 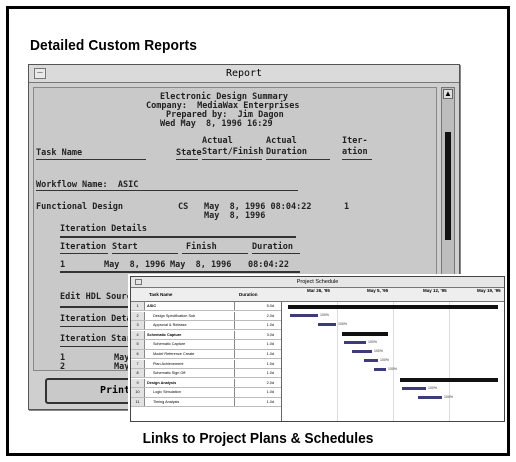 What do you see at coordinates (435, 290) in the screenshot?
I see `week-label: May 12, '95` at bounding box center [435, 290].